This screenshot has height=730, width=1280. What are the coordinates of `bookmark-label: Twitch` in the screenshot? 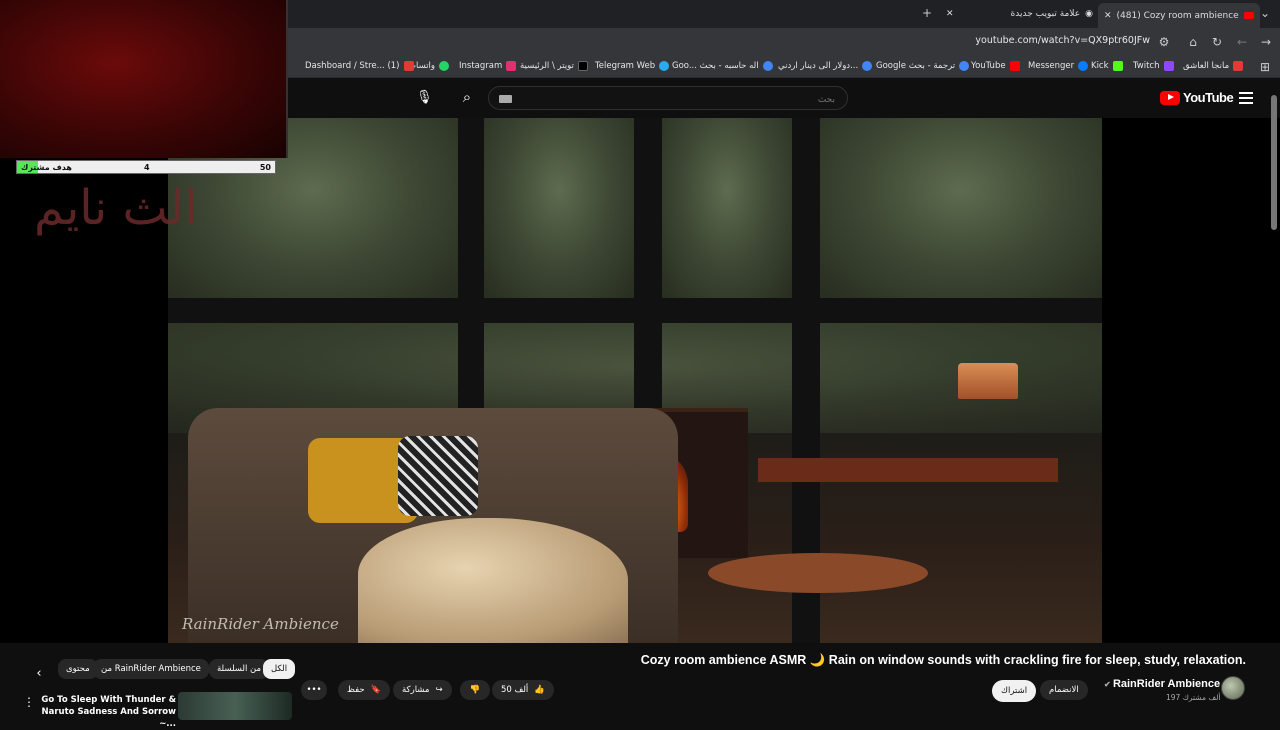 It's located at (1146, 66).